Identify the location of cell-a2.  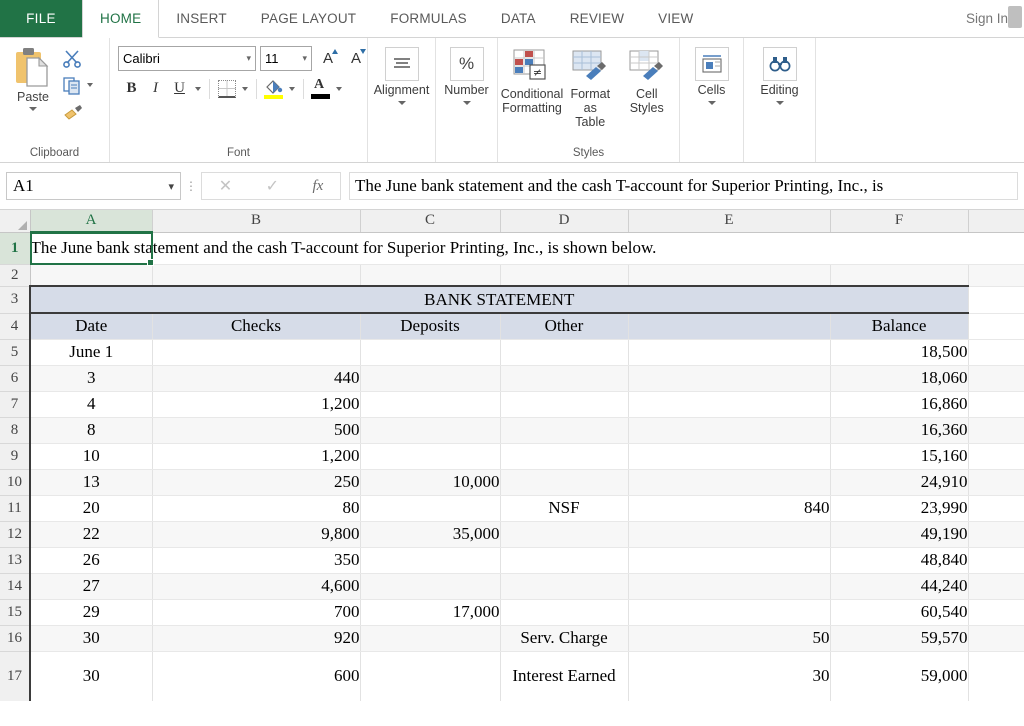
(91, 275).